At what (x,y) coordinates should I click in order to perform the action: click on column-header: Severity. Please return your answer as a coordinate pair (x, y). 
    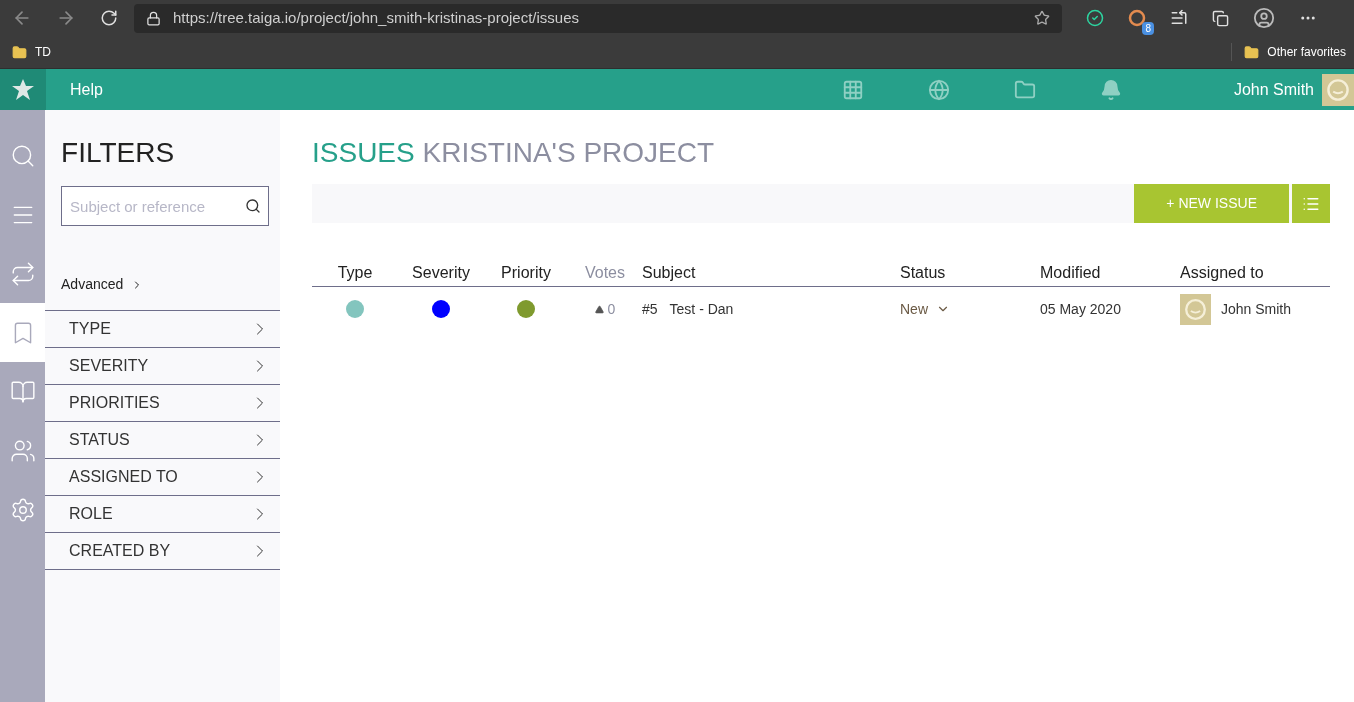
    Looking at the image, I should click on (441, 272).